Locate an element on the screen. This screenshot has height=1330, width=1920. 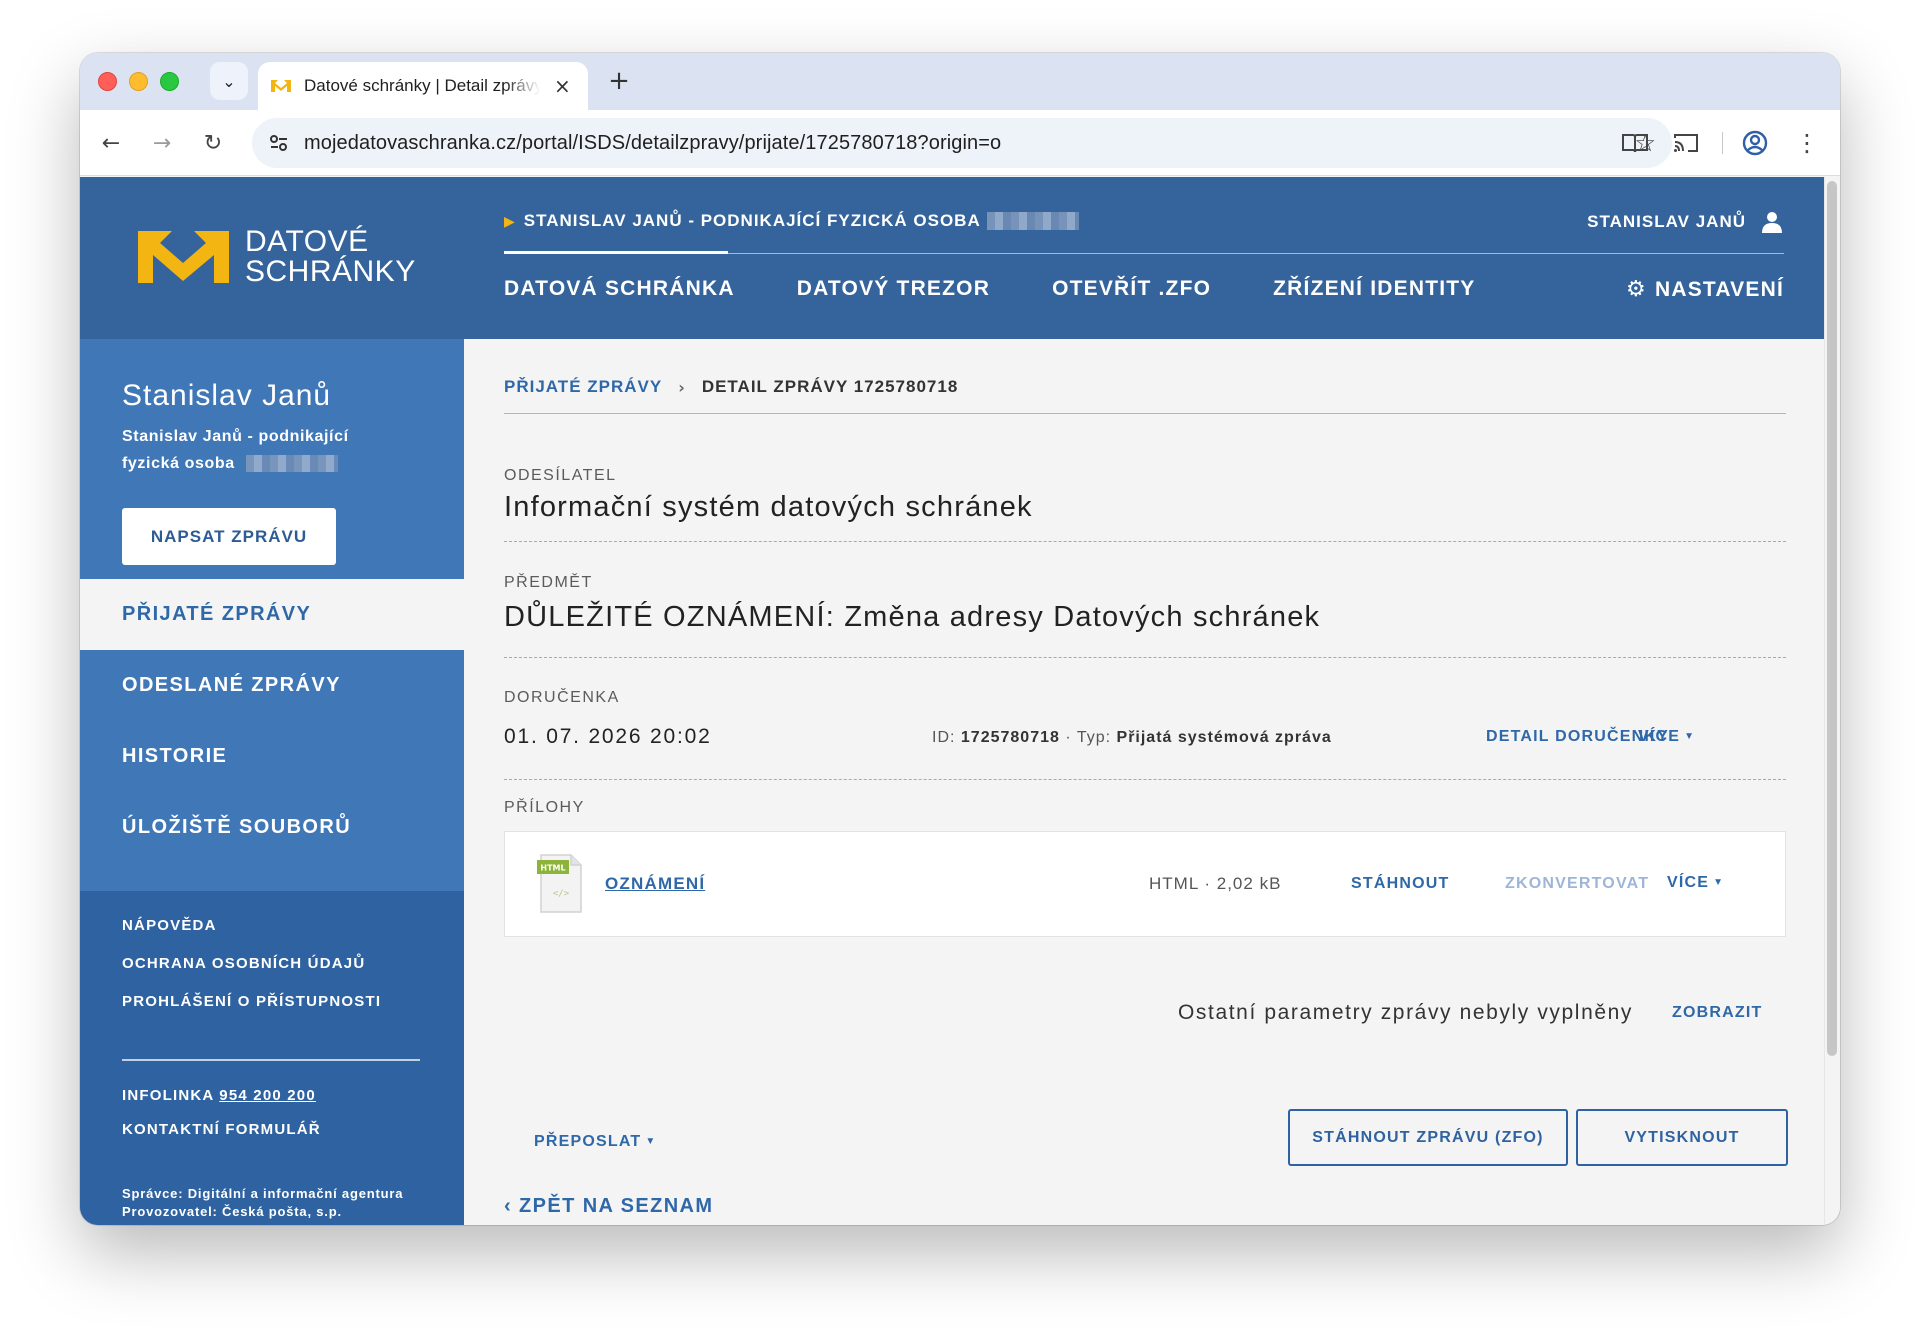
back-label: ZPĚT NA SEZNAM is located at coordinates (616, 1206).